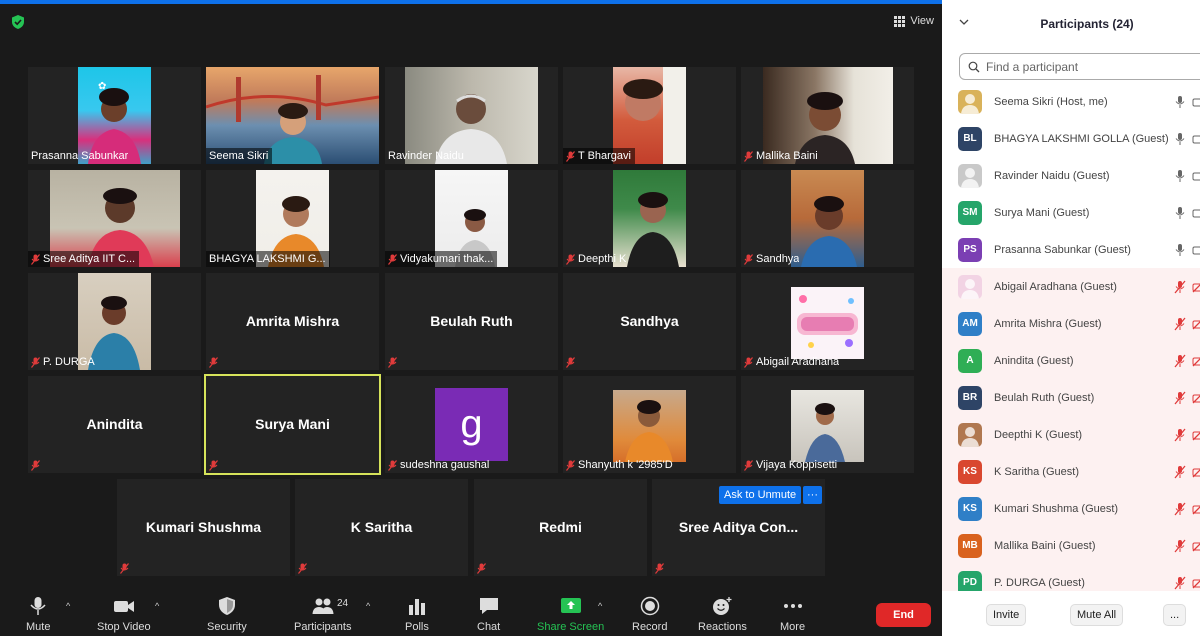  Describe the element at coordinates (903, 615) in the screenshot. I see `end-meeting-button: End` at that location.